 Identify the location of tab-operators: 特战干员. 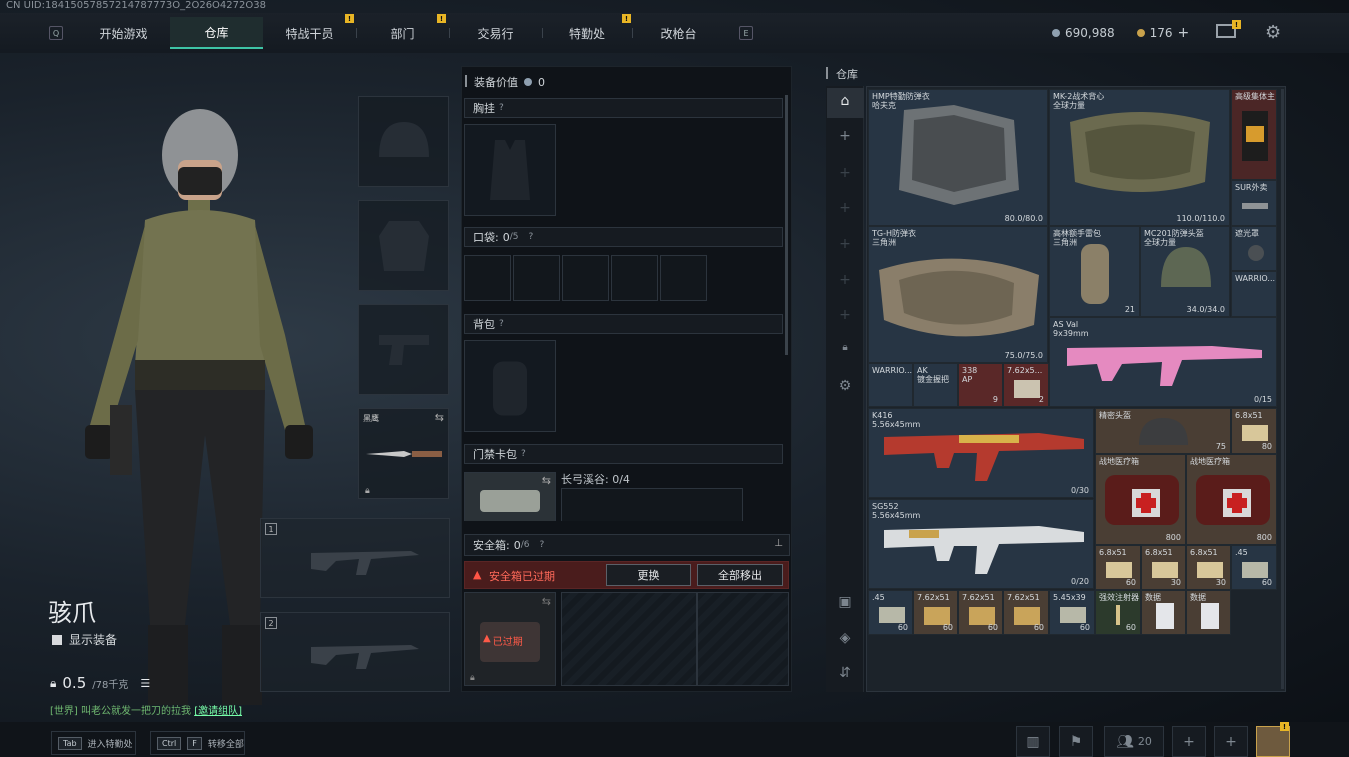
(309, 33).